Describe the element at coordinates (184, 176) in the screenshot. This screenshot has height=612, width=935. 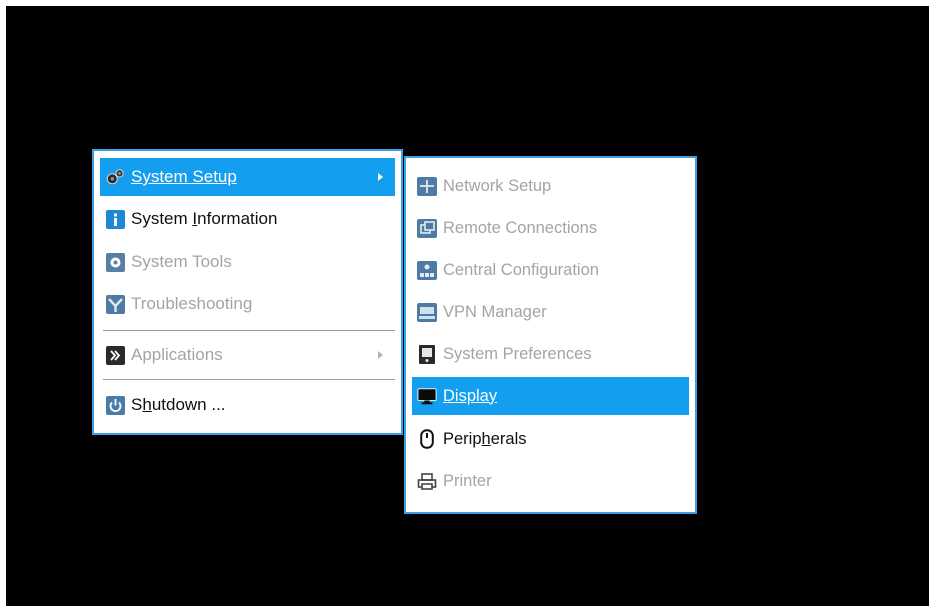
I see `menu-item-label: System Setup` at that location.